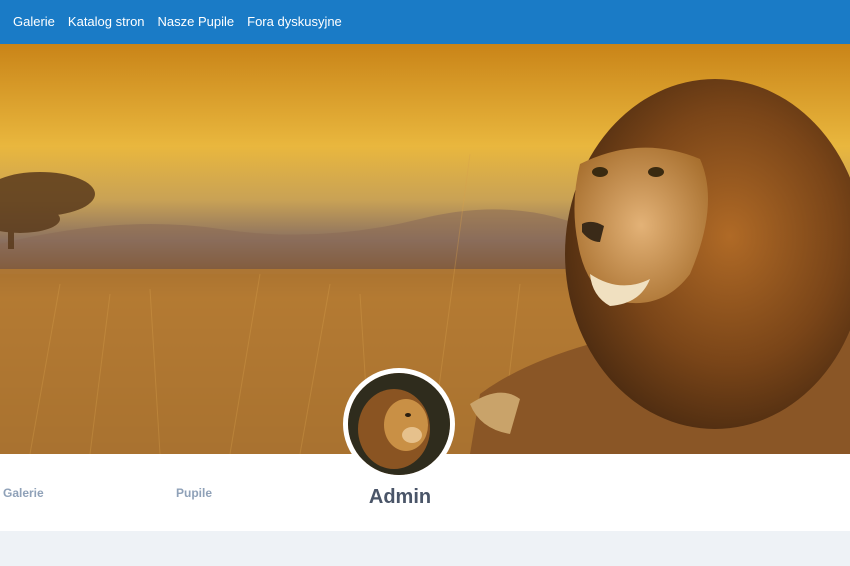 The image size is (850, 566). I want to click on lion-avatar-image, so click(399, 424).